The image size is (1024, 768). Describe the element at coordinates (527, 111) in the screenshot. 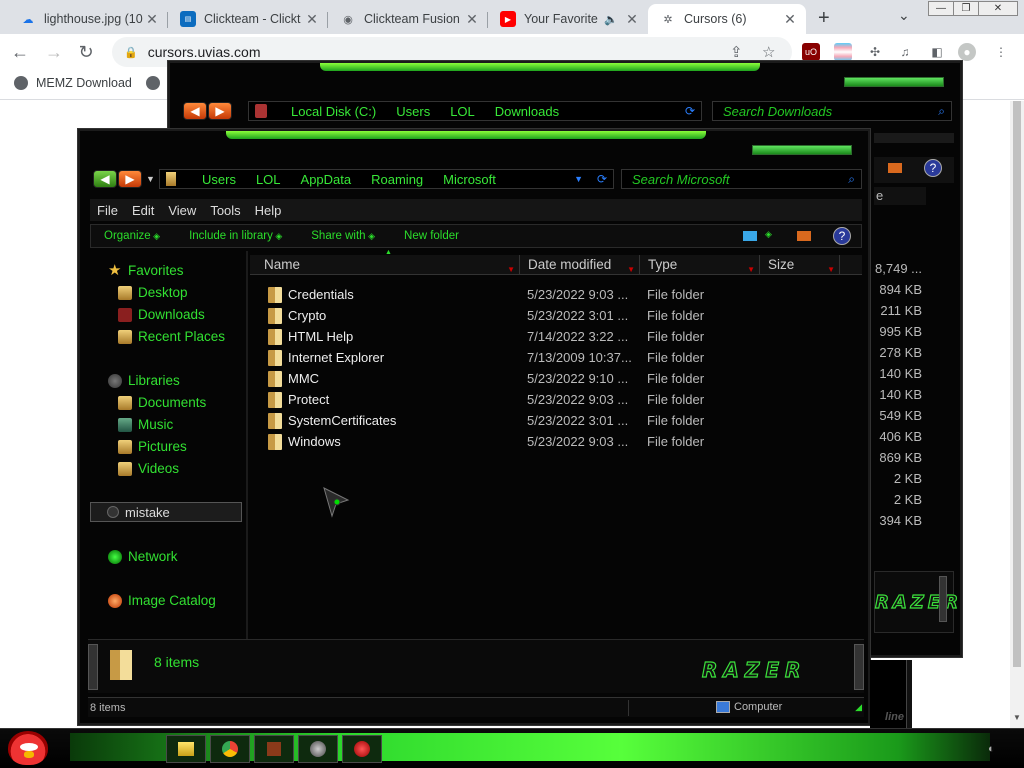

I see `breadcrumb-item: Downloads` at that location.